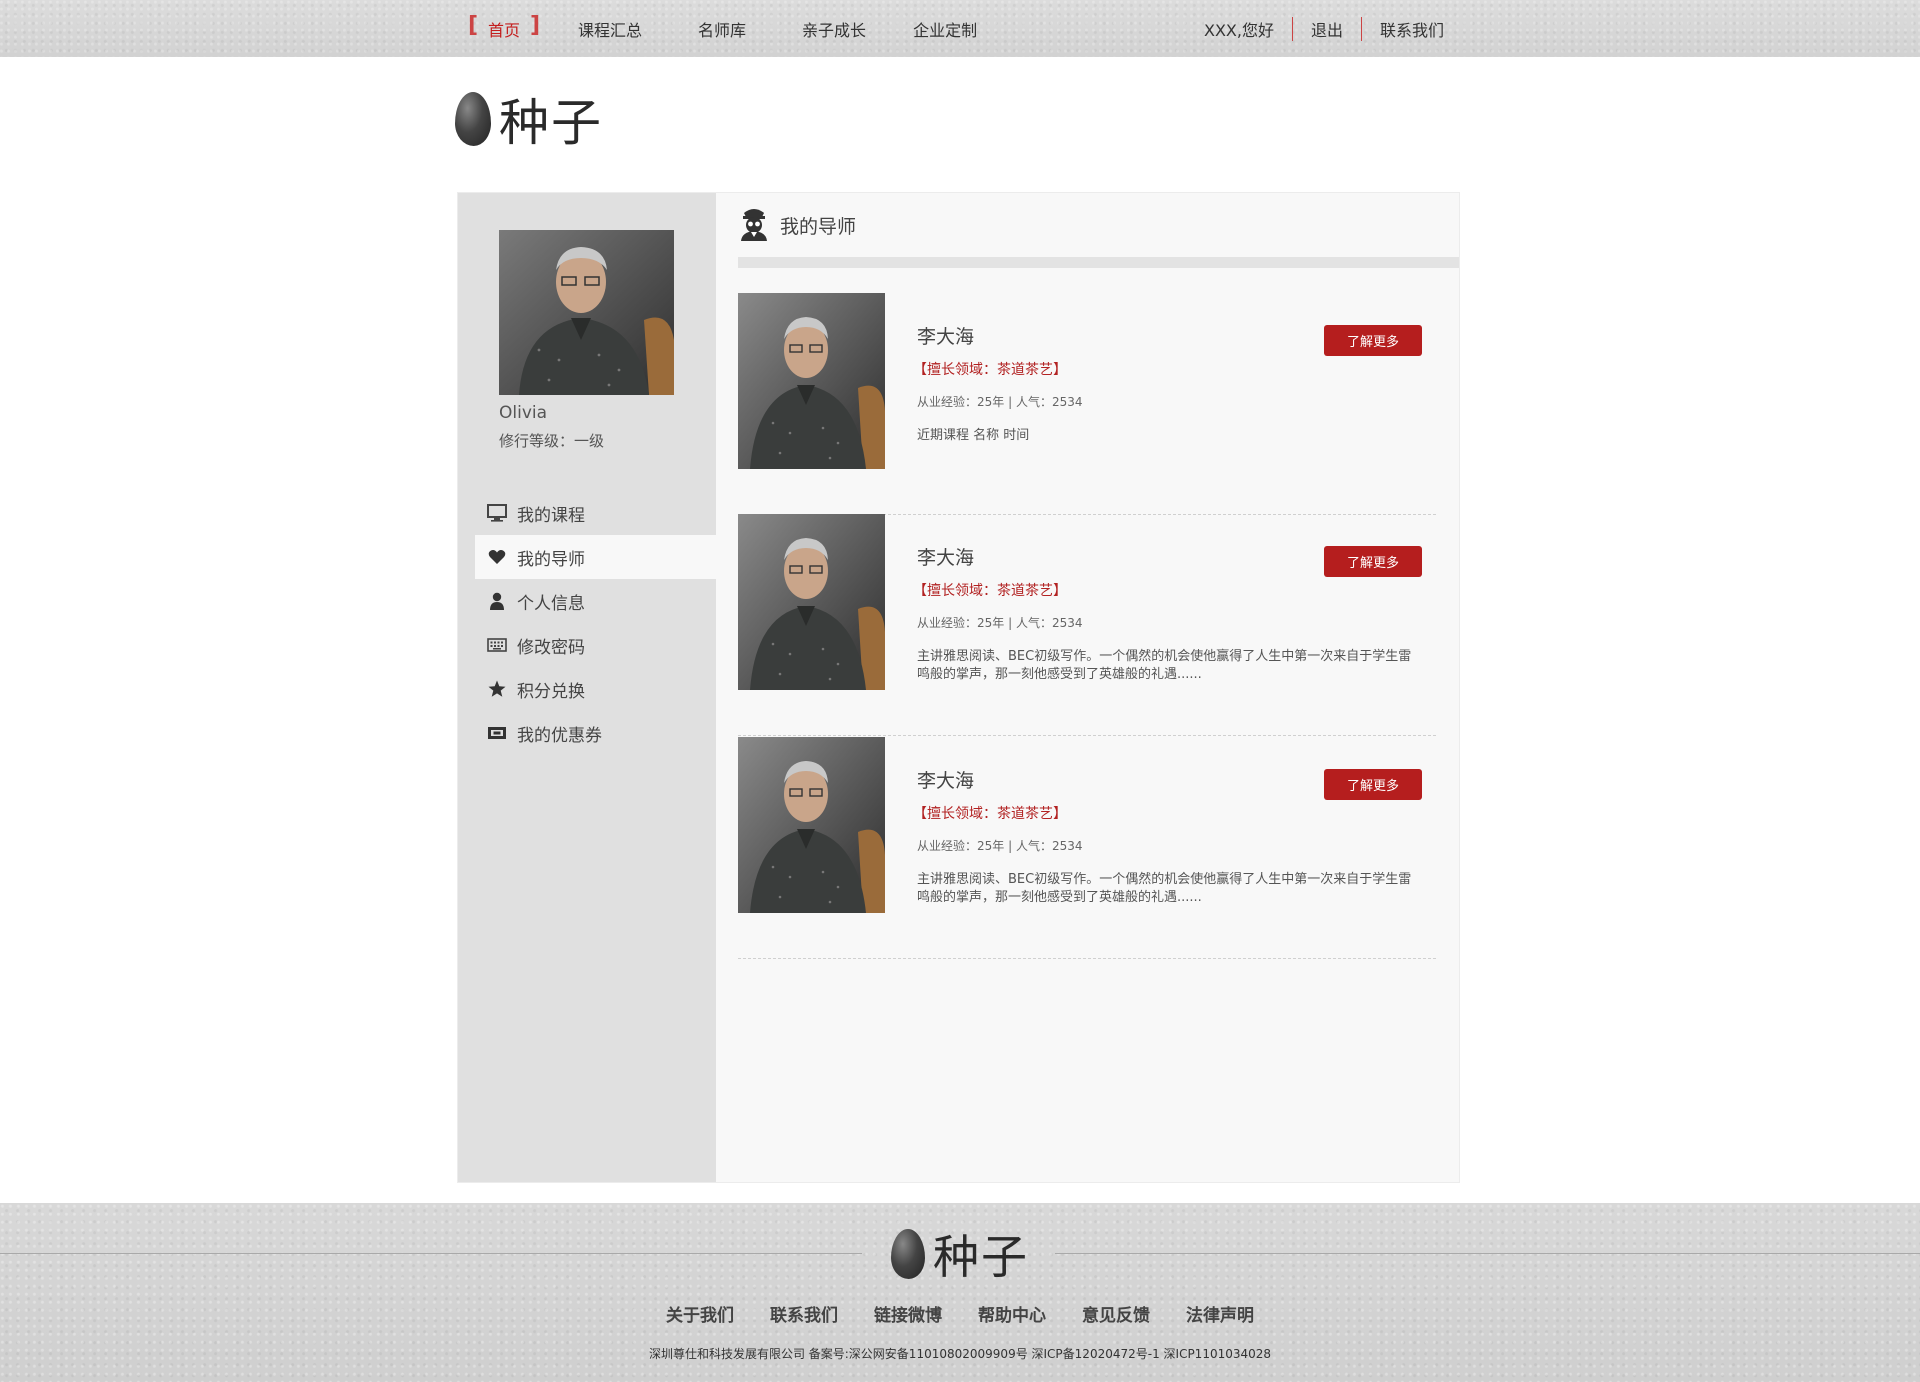 This screenshot has height=1382, width=1920. What do you see at coordinates (1012, 1313) in the screenshot?
I see `footer-link-help: 帮助中心` at bounding box center [1012, 1313].